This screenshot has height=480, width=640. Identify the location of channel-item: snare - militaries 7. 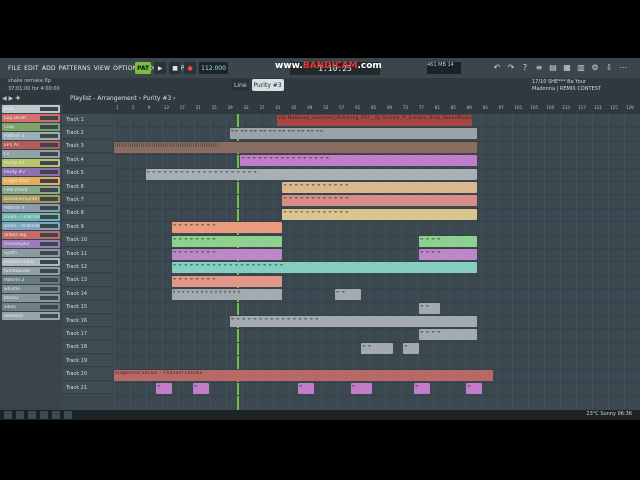
(31, 226).